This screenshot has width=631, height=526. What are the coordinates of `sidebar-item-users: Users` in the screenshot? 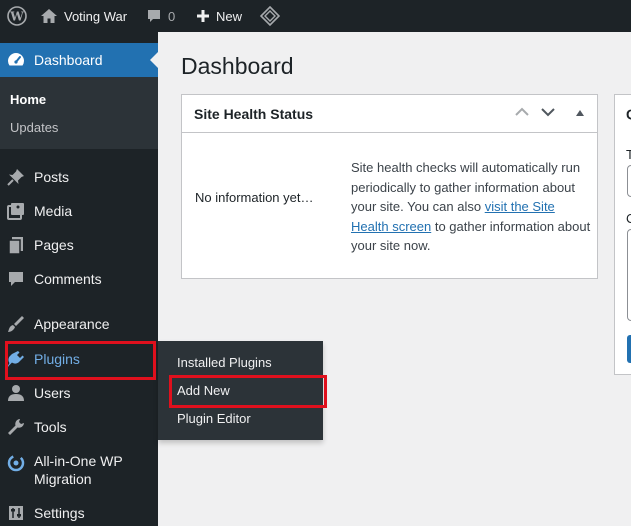 It's located at (79, 393).